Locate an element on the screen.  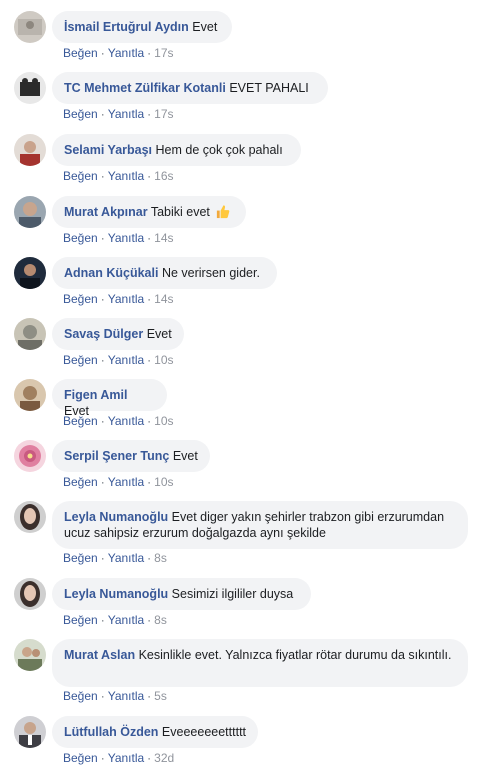
comment-author: Adnan Küçükali is located at coordinates (111, 273).